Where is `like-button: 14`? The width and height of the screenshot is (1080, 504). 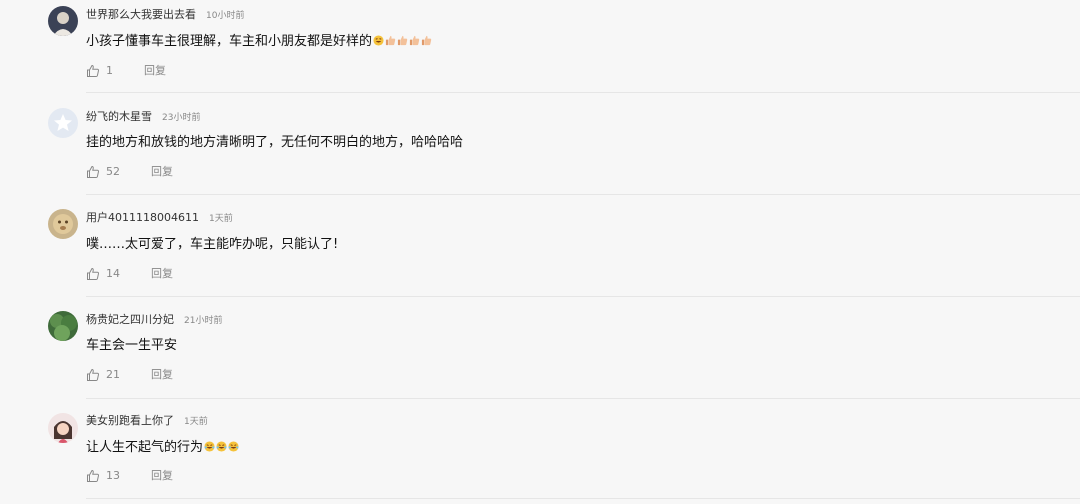 like-button: 14 is located at coordinates (103, 274).